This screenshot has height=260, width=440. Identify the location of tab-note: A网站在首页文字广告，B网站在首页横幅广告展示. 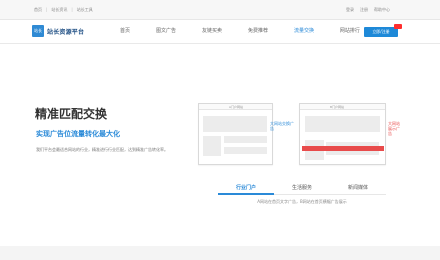
(302, 201).